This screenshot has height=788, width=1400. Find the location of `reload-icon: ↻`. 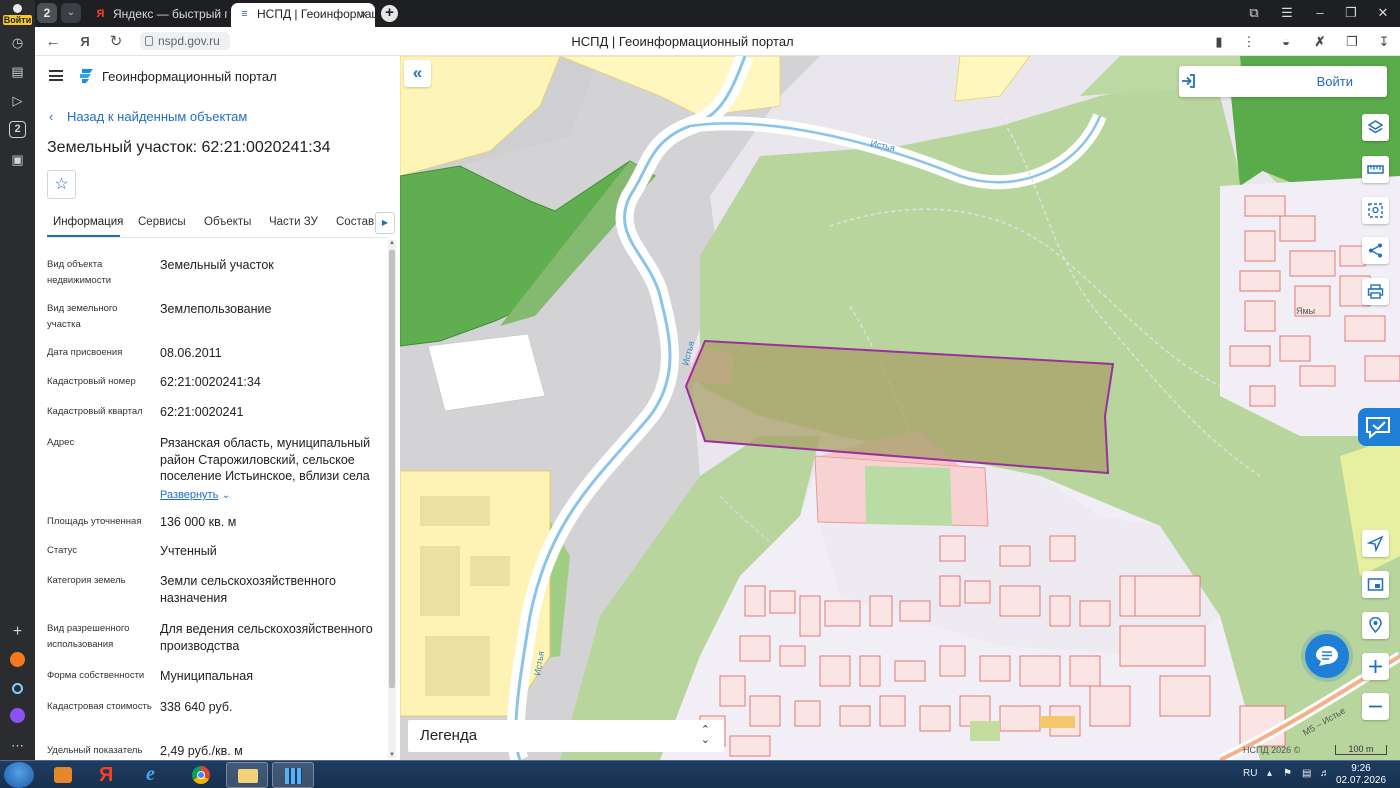

reload-icon: ↻ is located at coordinates (116, 42).